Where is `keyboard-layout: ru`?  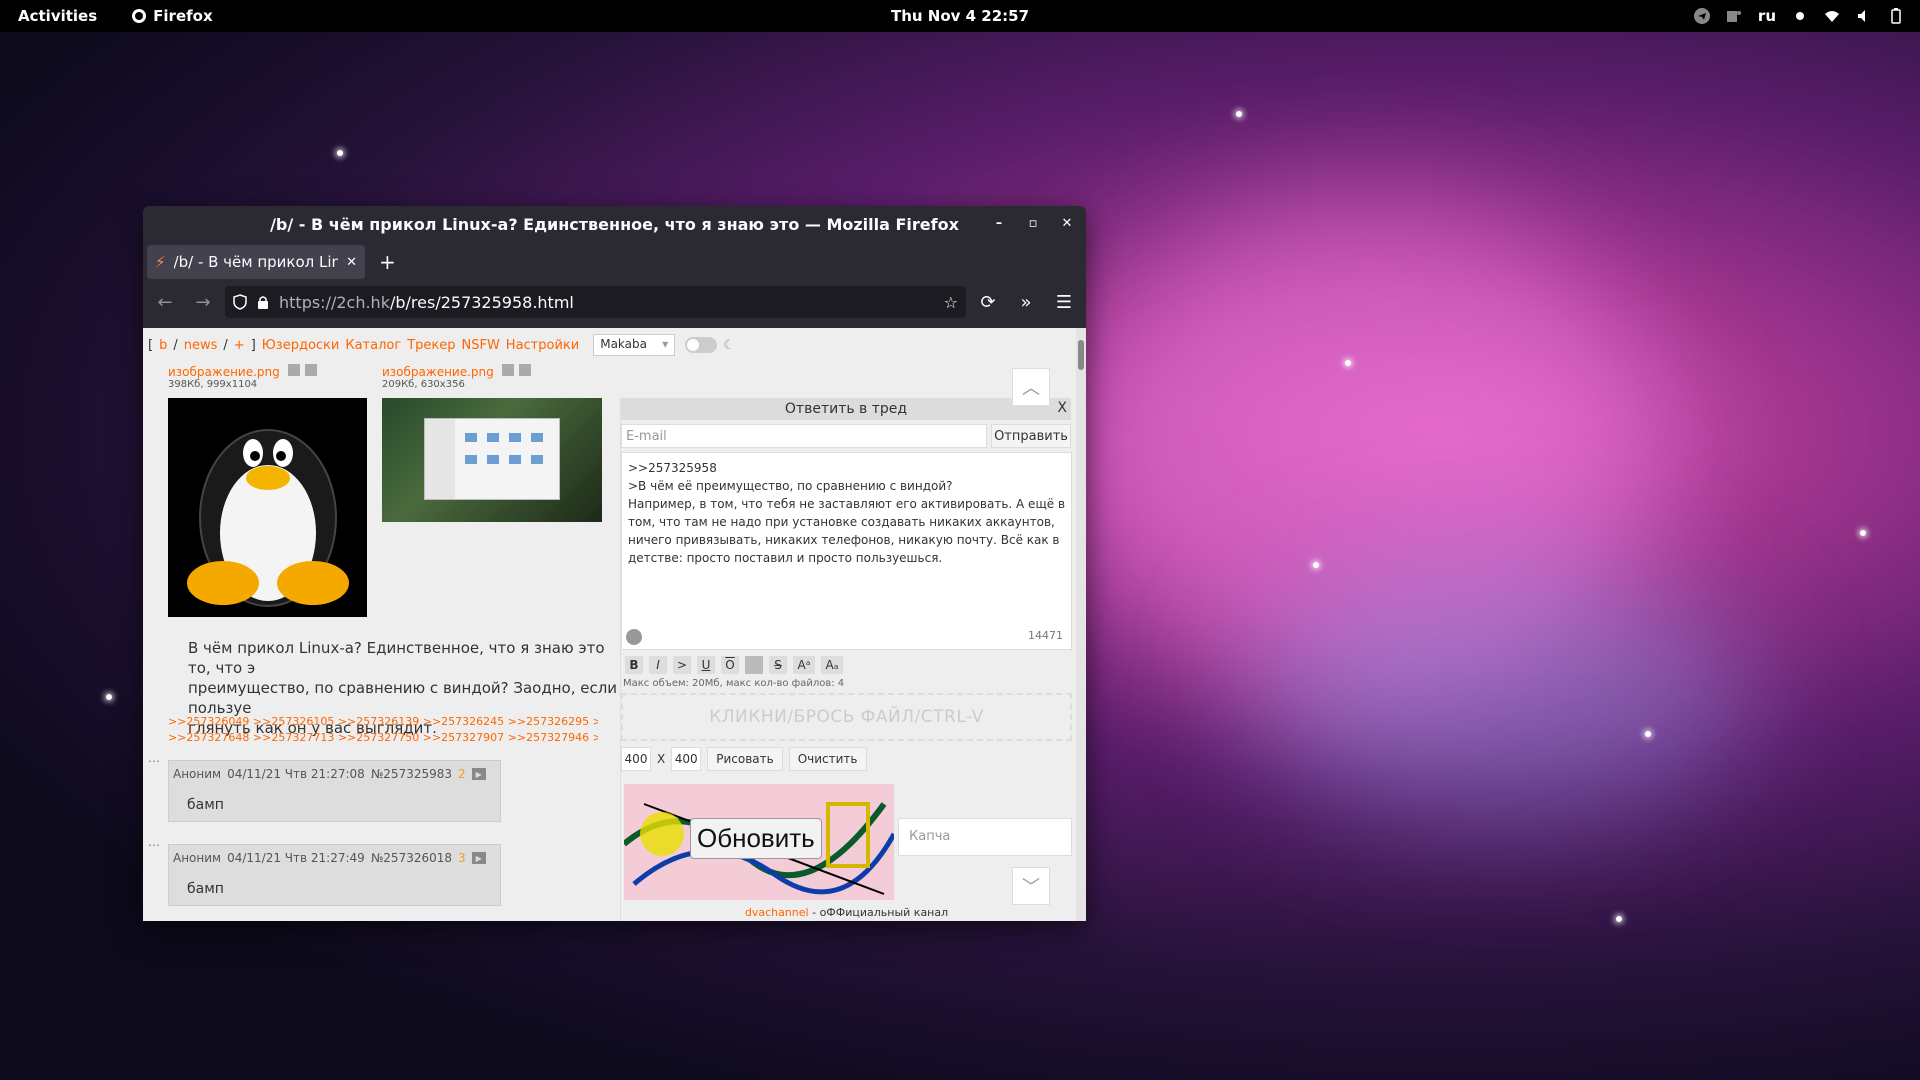 keyboard-layout: ru is located at coordinates (1767, 16).